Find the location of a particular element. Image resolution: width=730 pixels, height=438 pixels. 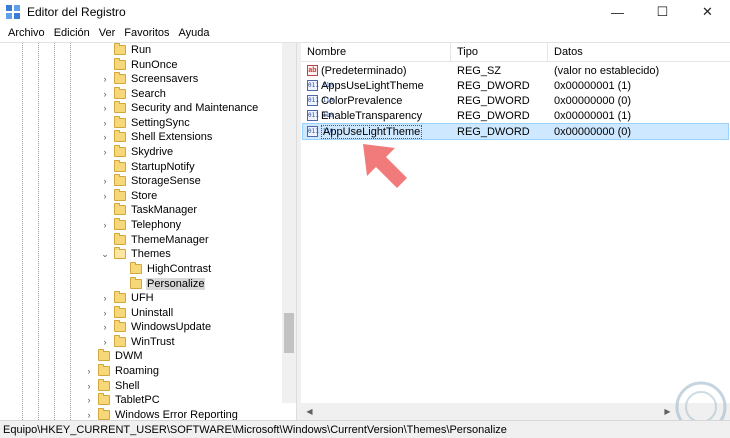

tree-item-screensavers: › Screensavers is located at coordinates (149, 79).